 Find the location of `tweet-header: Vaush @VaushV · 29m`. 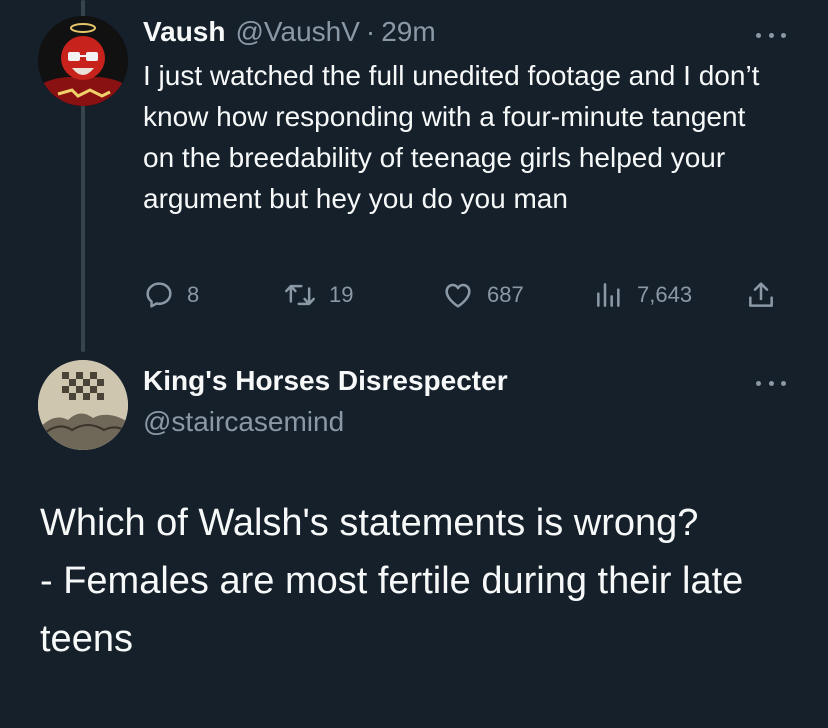

tweet-header: Vaush @VaushV · 29m is located at coordinates (289, 32).